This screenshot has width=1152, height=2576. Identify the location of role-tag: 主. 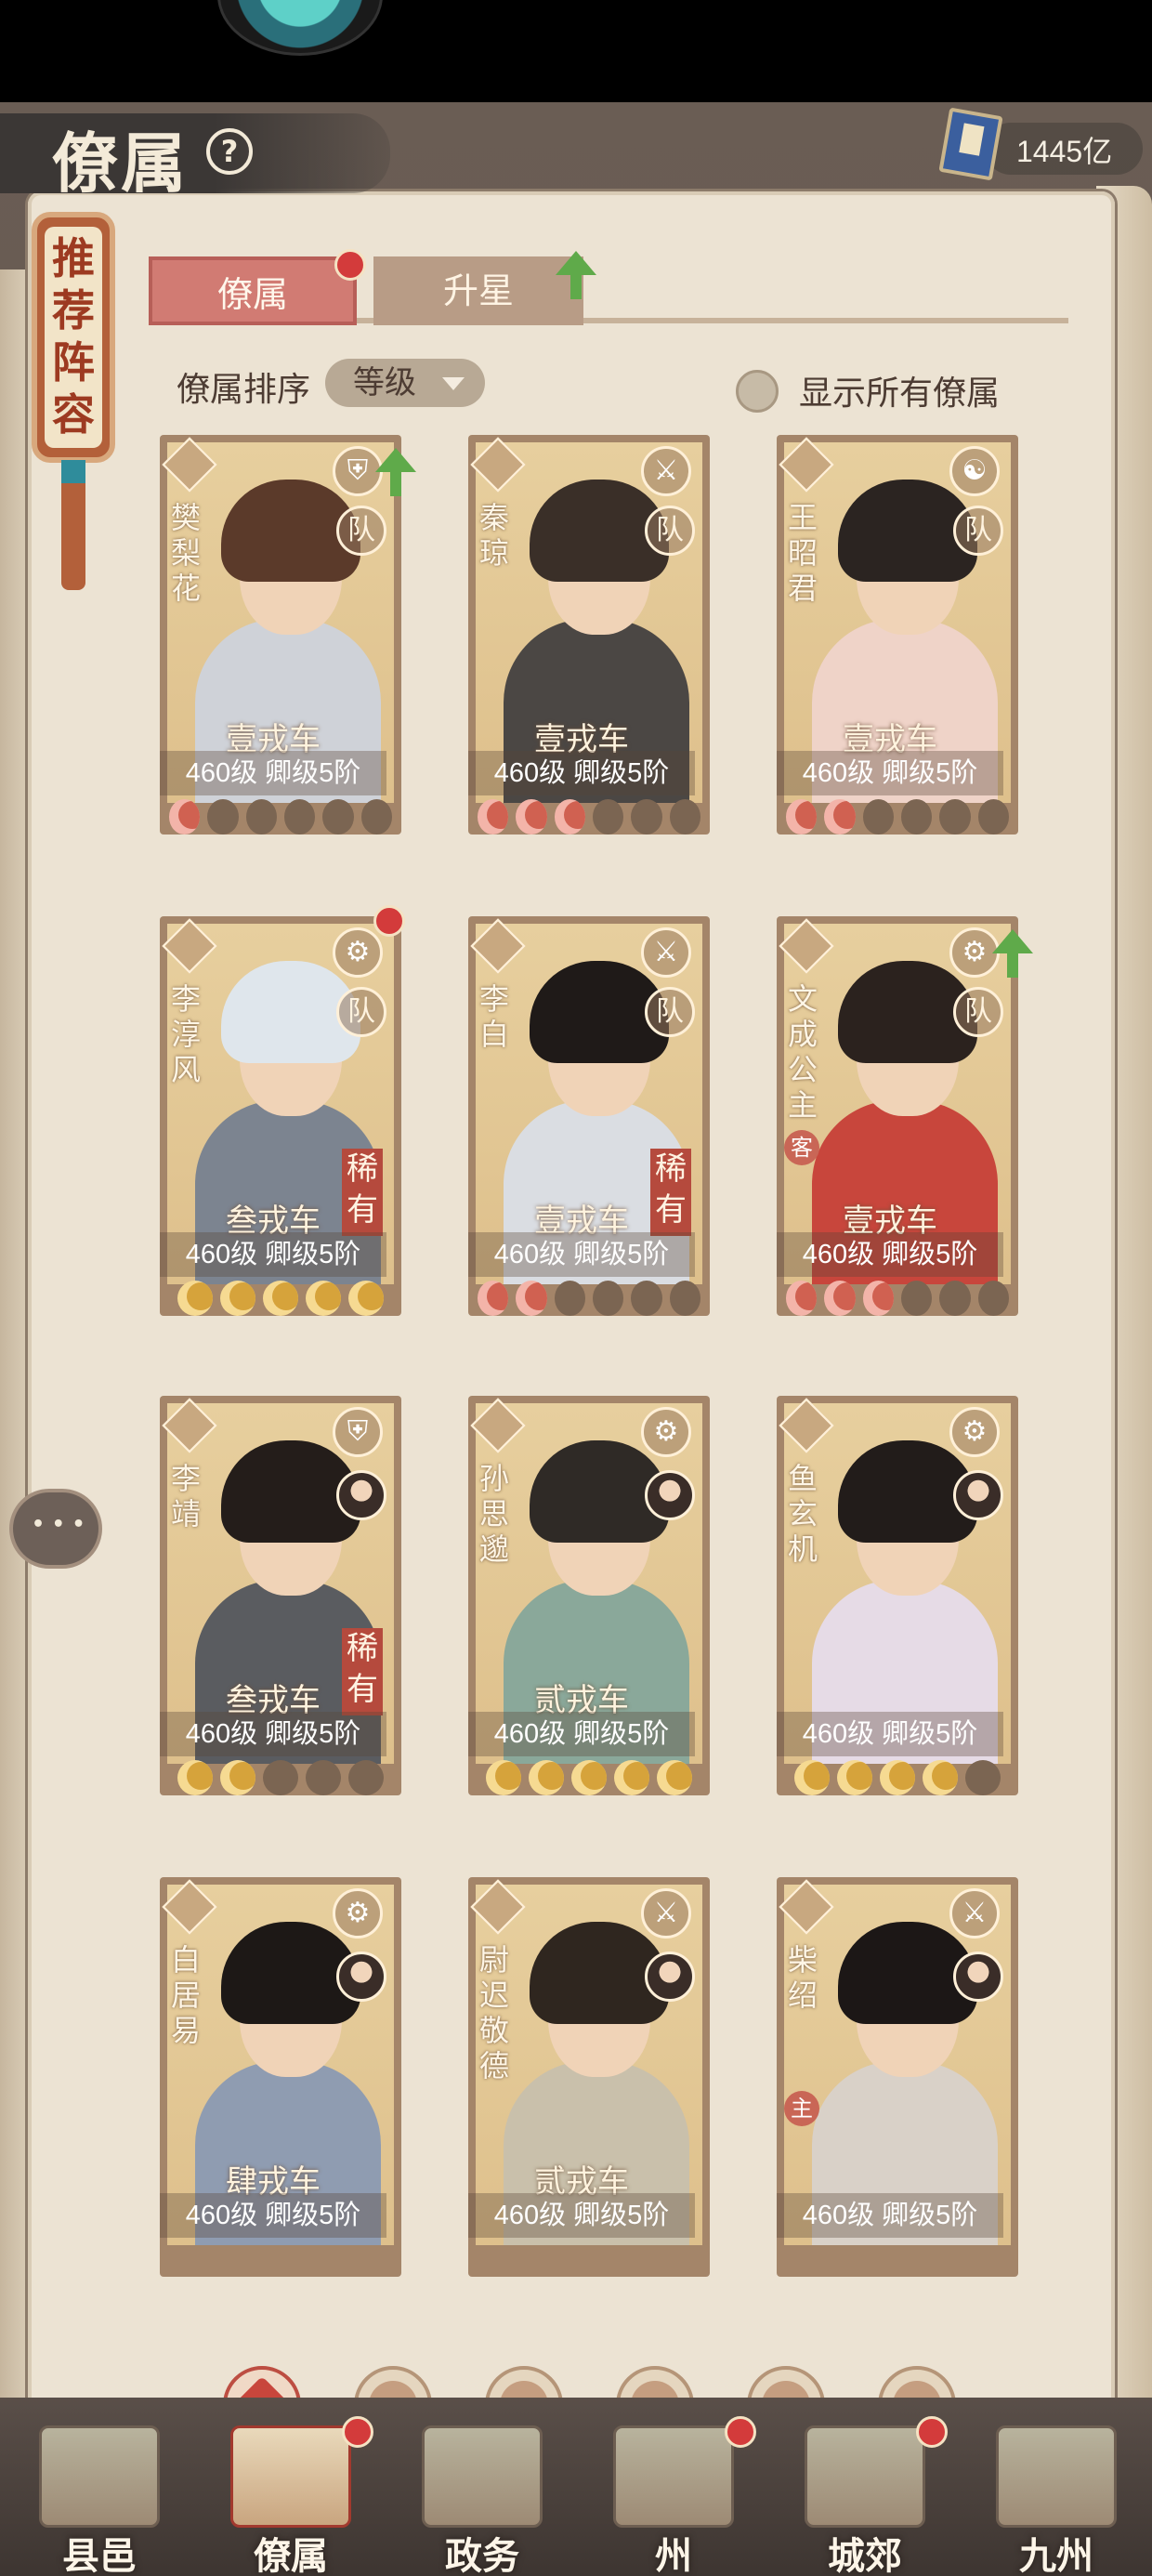
(801, 2108).